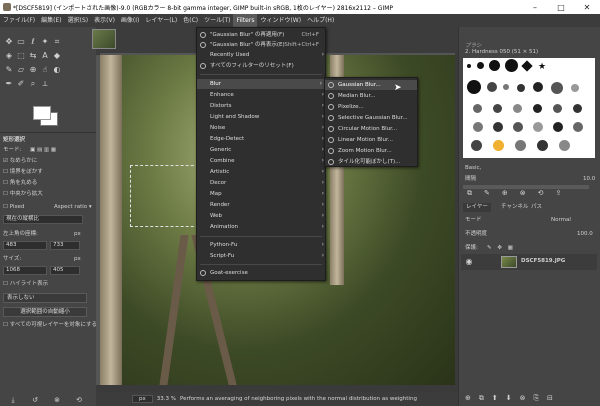 Image resolution: width=600 pixels, height=406 pixels. Describe the element at coordinates (51, 20) in the screenshot. I see `menu-edit: 編集(E)` at that location.